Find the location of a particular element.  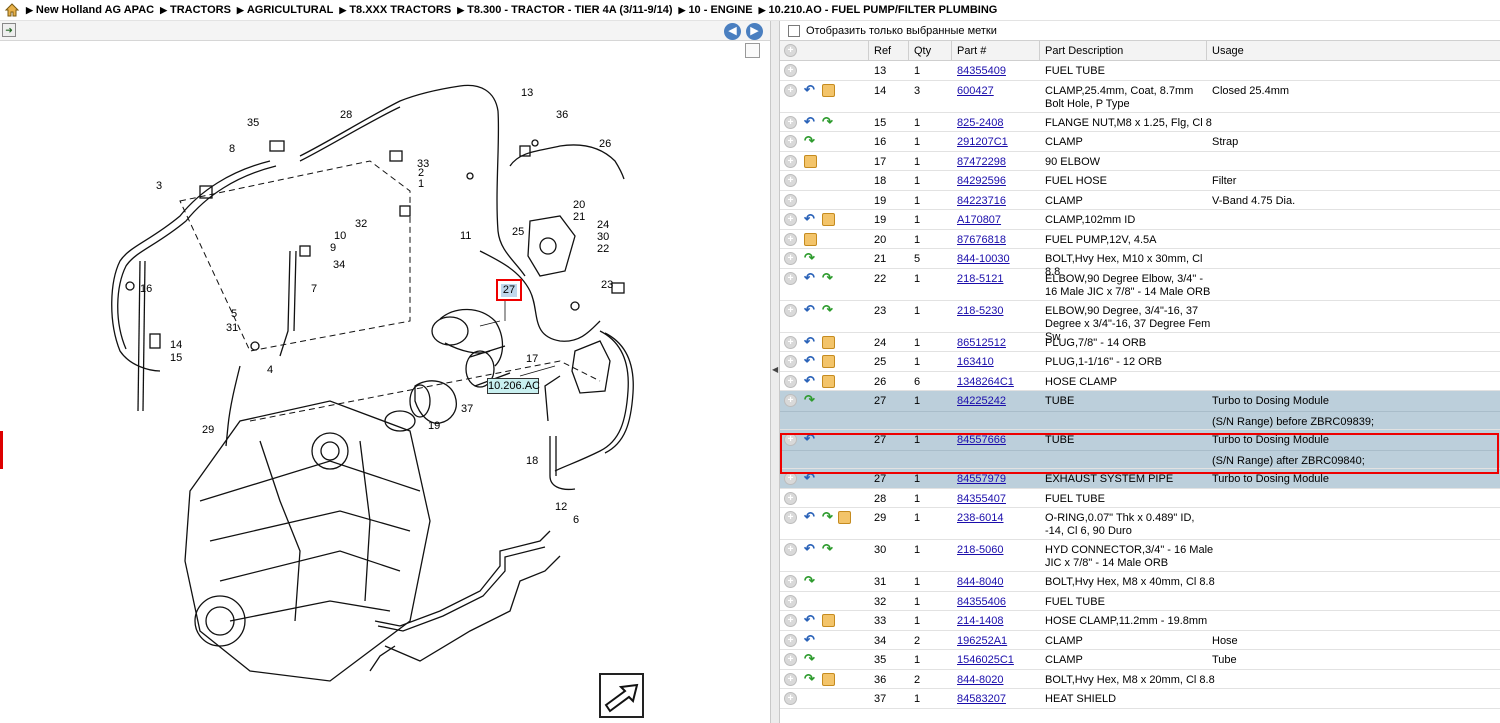

part-number-link: 87472298 is located at coordinates (981, 162).